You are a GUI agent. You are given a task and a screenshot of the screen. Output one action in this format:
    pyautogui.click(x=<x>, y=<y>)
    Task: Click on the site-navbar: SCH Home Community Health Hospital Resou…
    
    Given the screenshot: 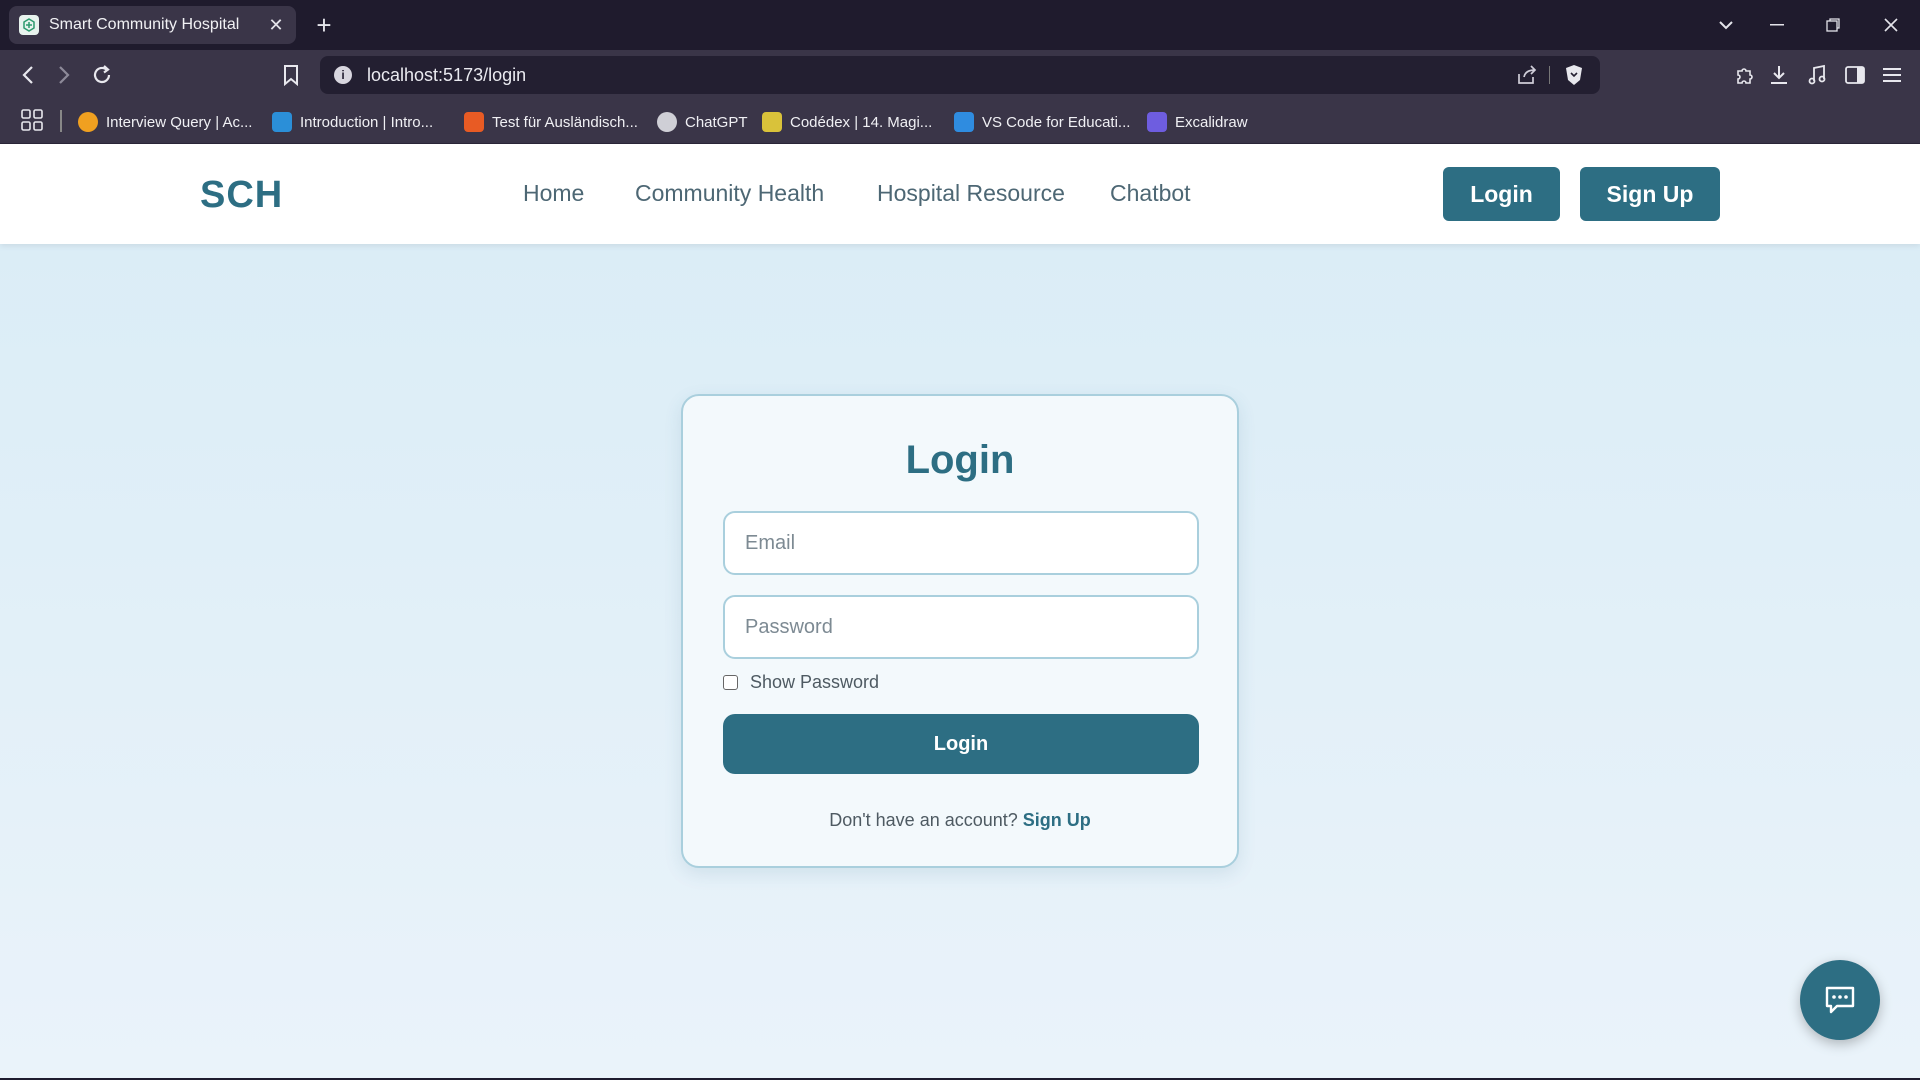 What is the action you would take?
    pyautogui.click(x=960, y=194)
    